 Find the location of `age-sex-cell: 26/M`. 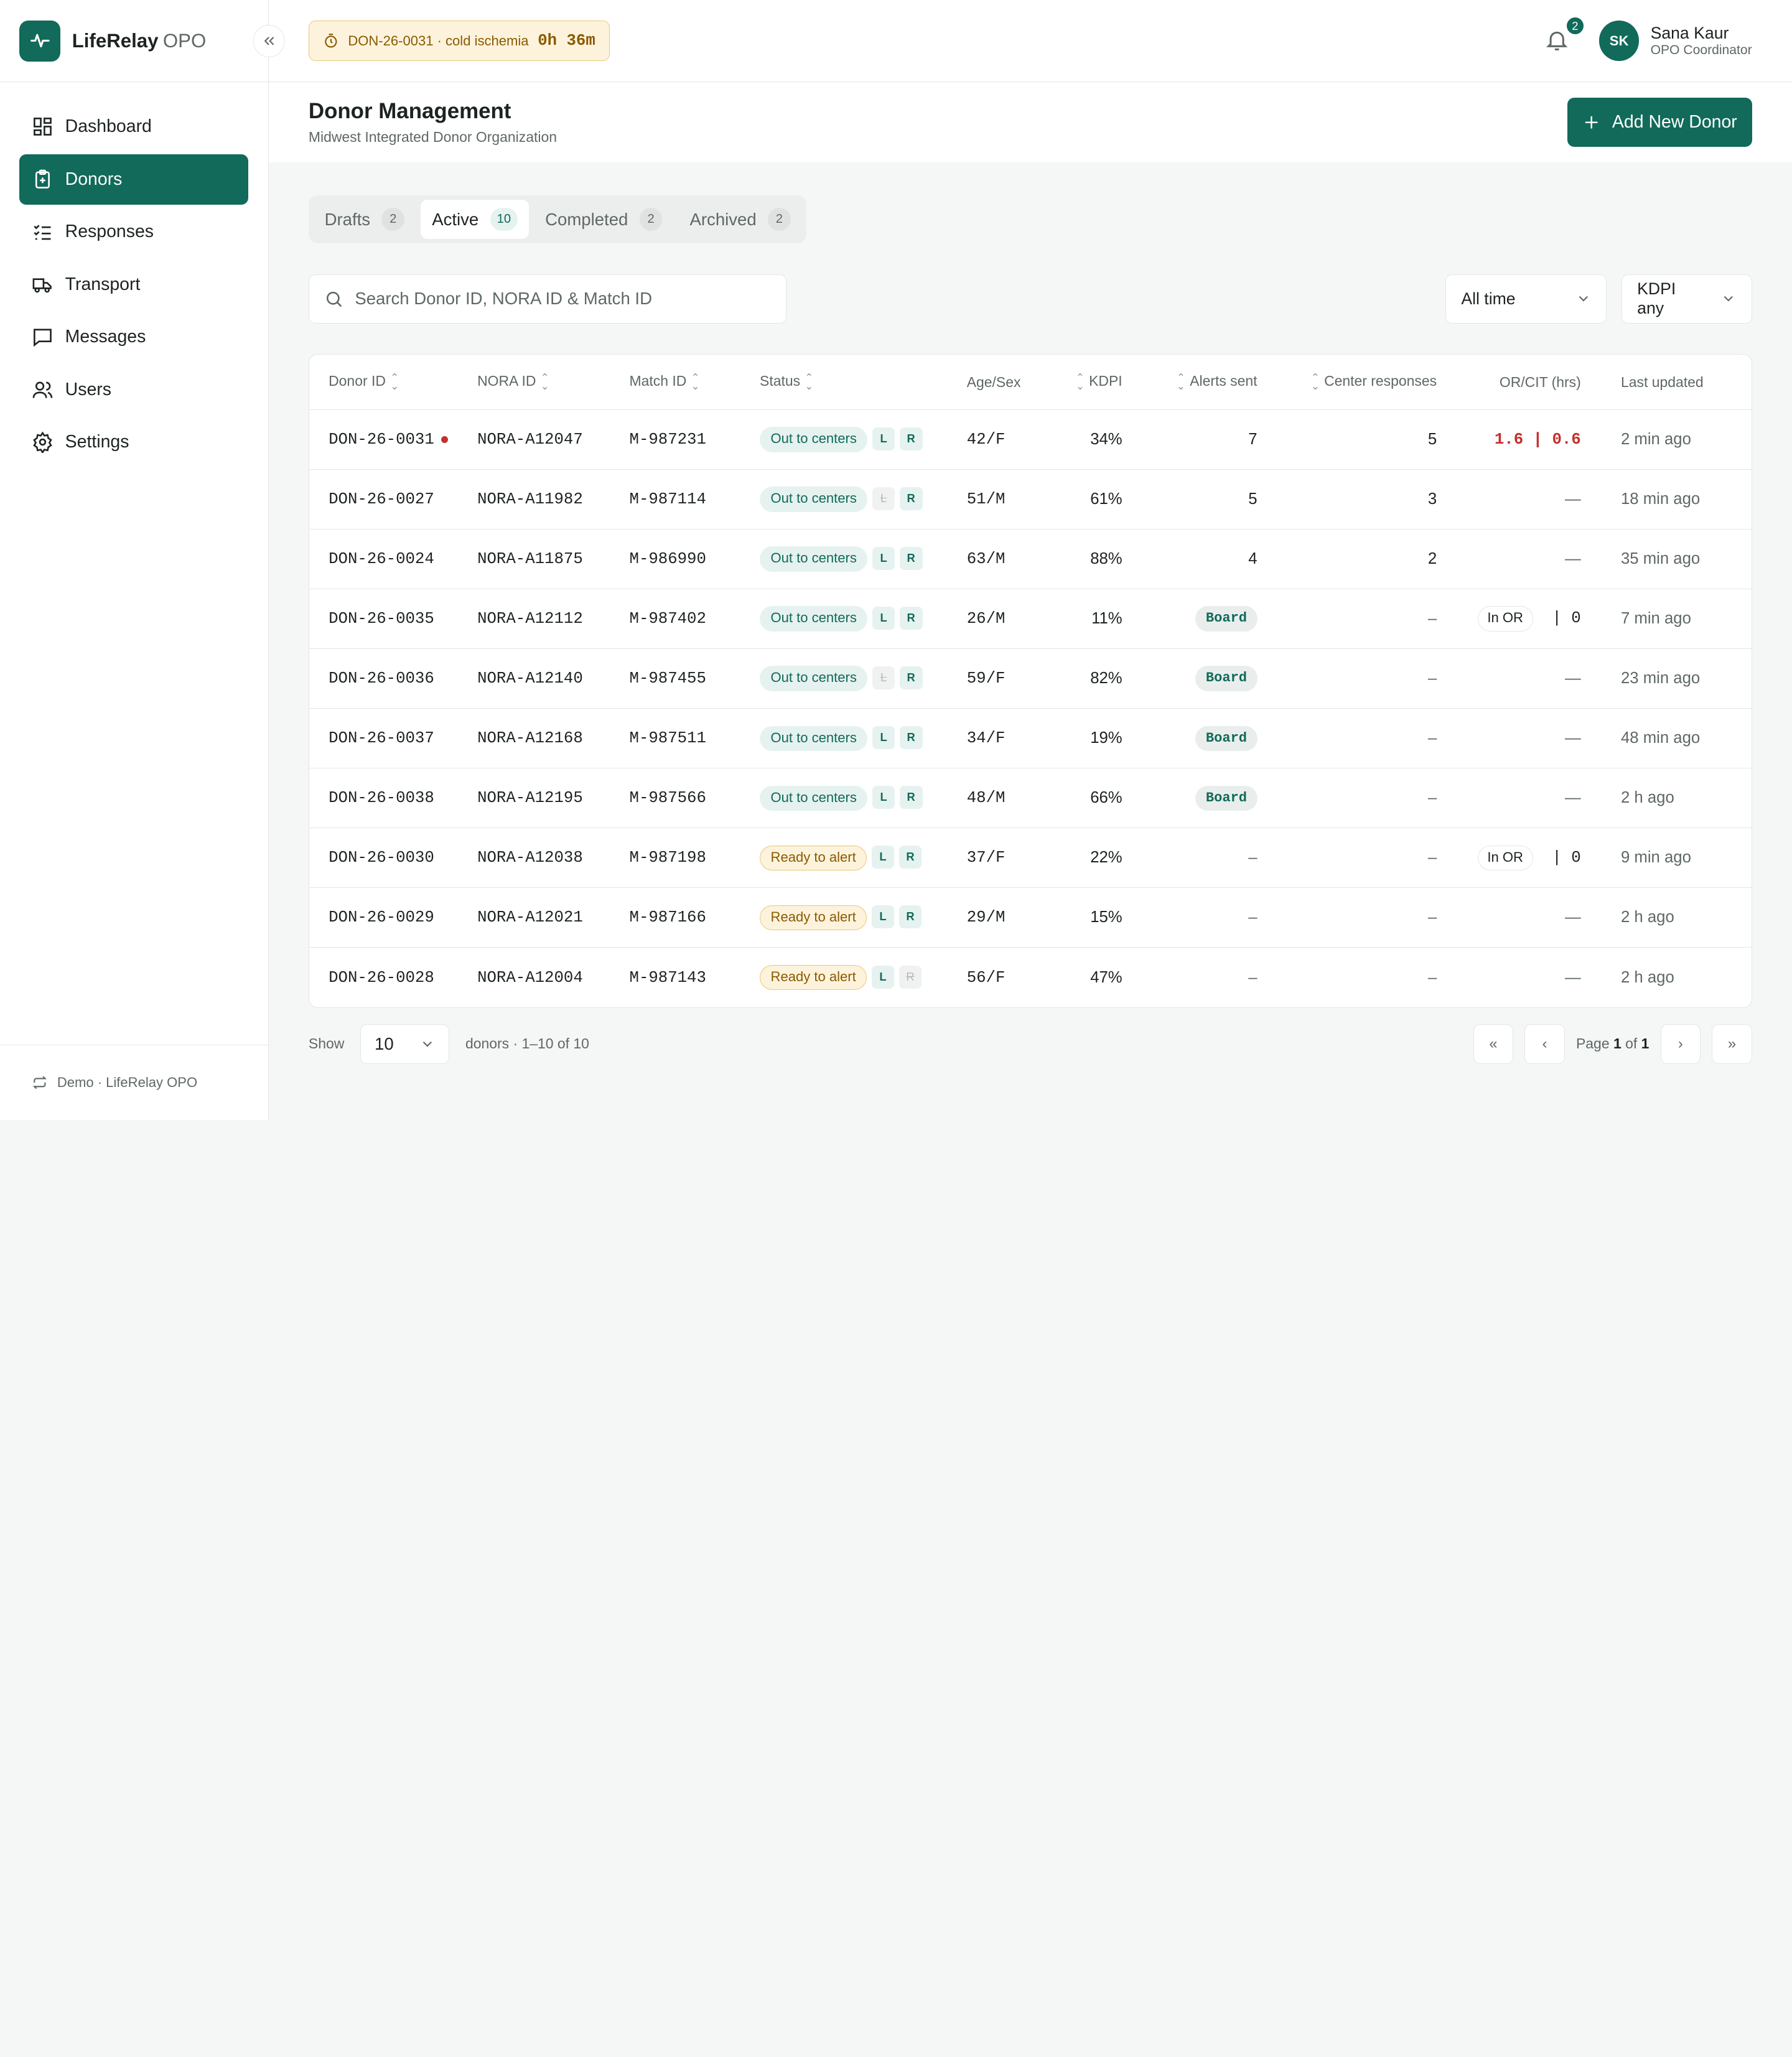

age-sex-cell: 26/M is located at coordinates (1008, 619).